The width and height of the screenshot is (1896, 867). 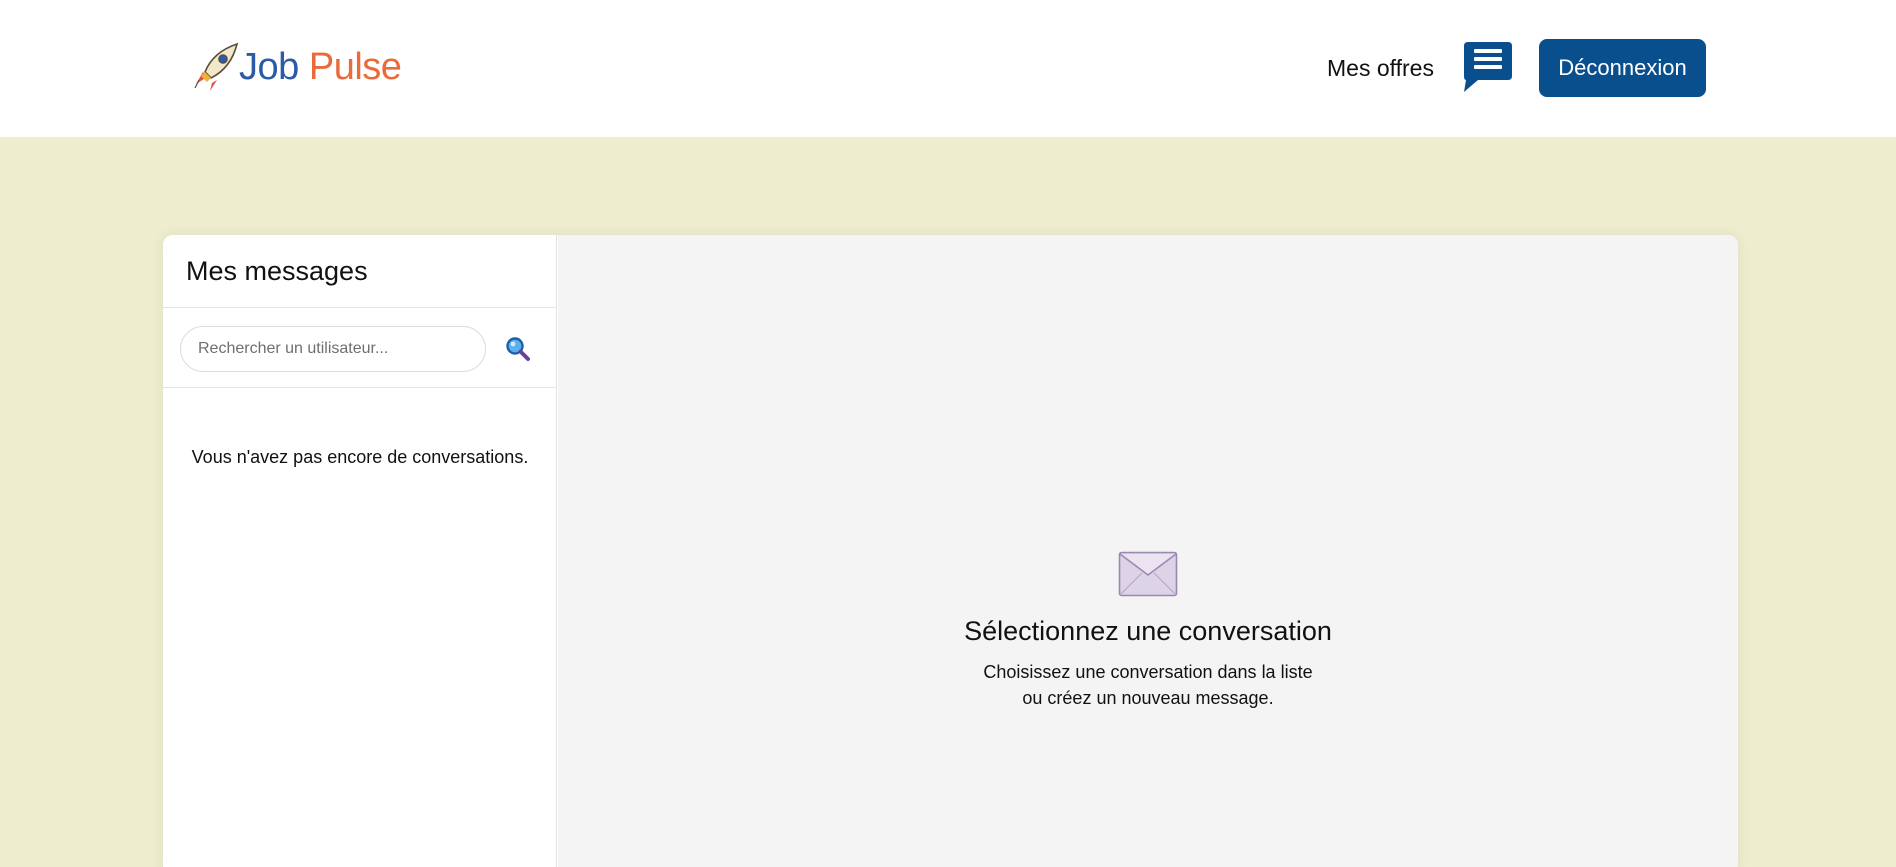 What do you see at coordinates (1148, 631) in the screenshot?
I see `select-conversation-title: Sélectionnez une conversation` at bounding box center [1148, 631].